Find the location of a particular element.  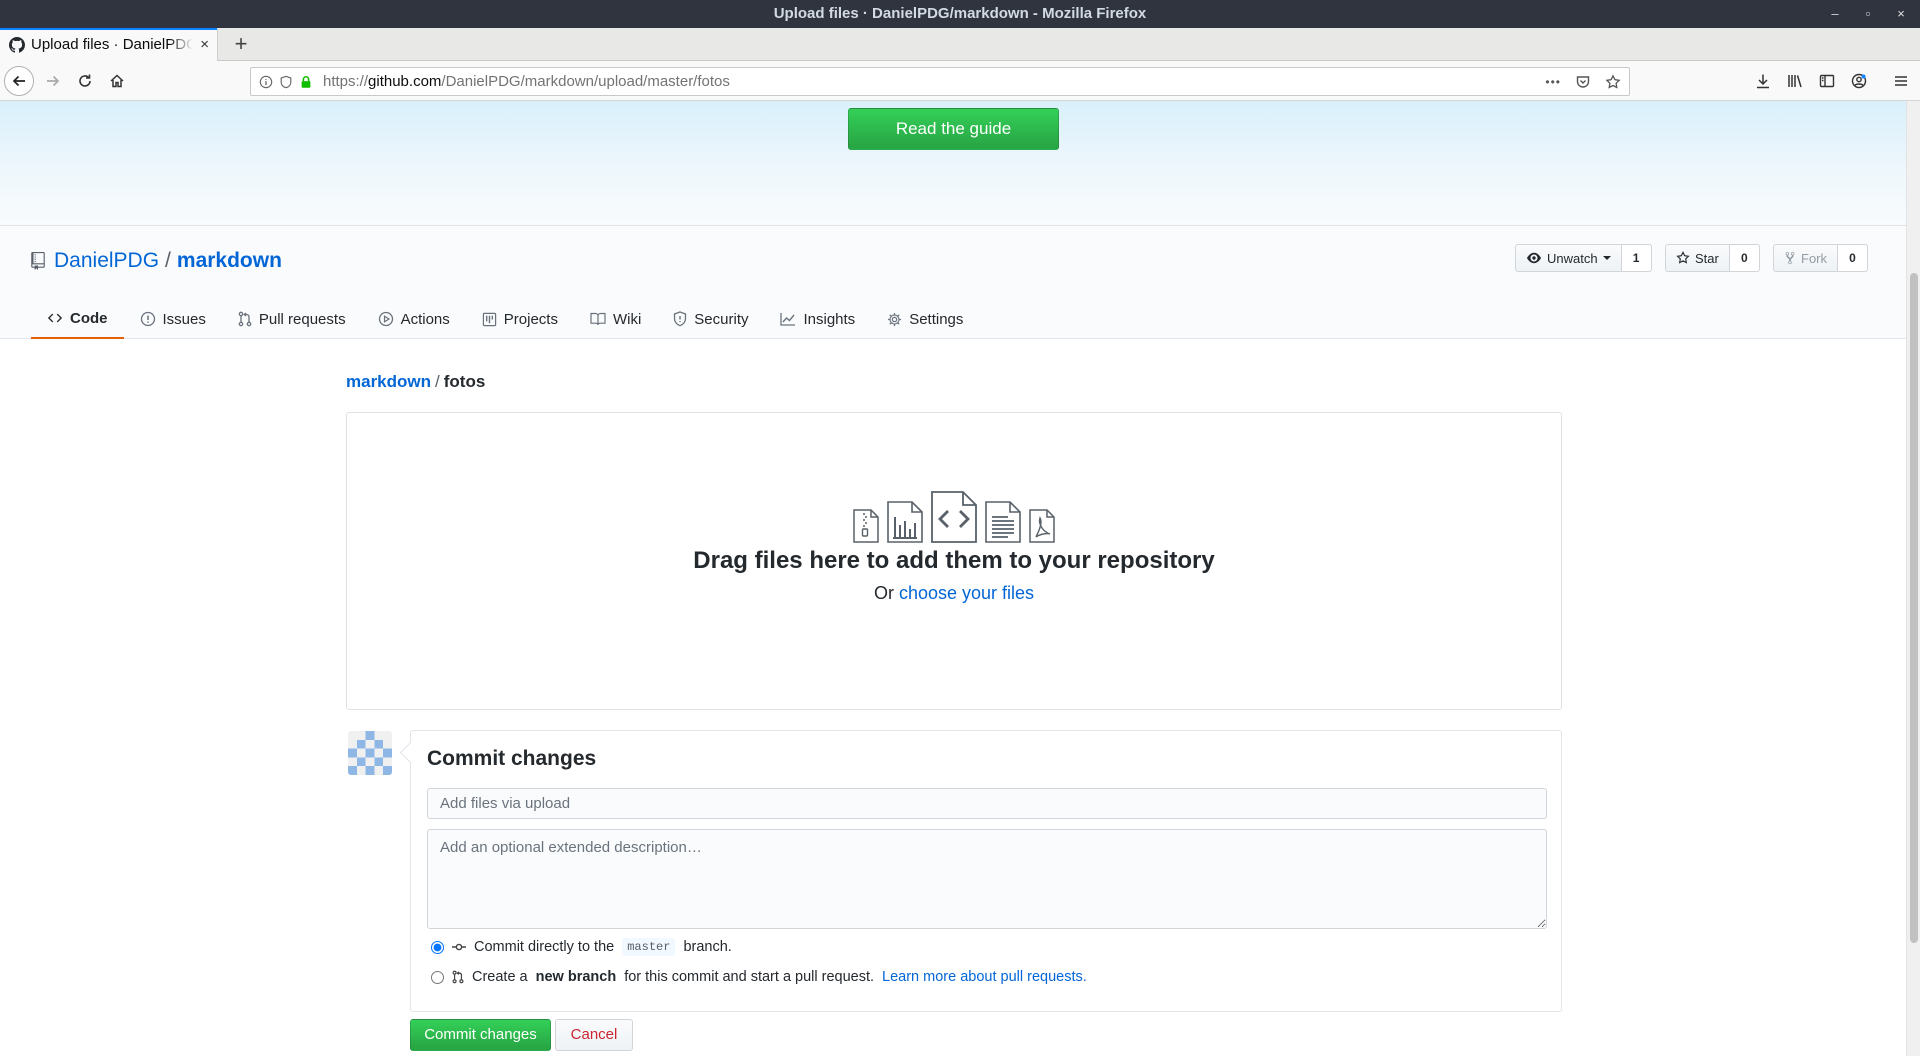

sidebar-icon is located at coordinates (1827, 81).